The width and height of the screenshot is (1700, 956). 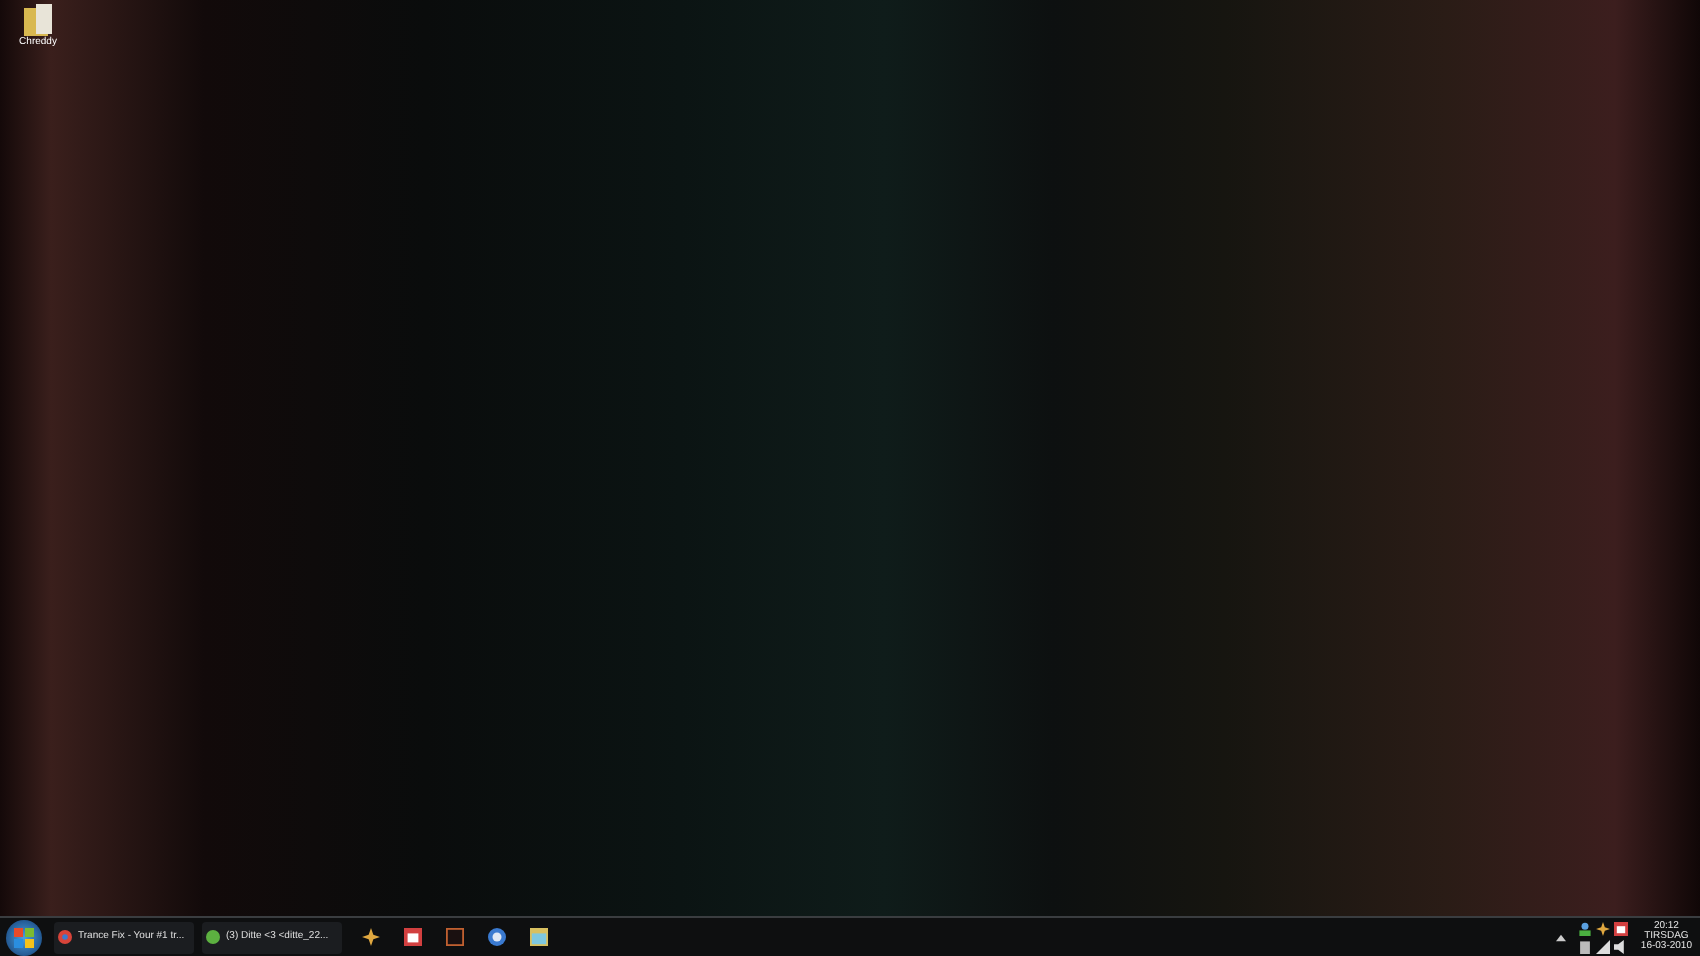 I want to click on globe-icon, so click(x=497, y=937).